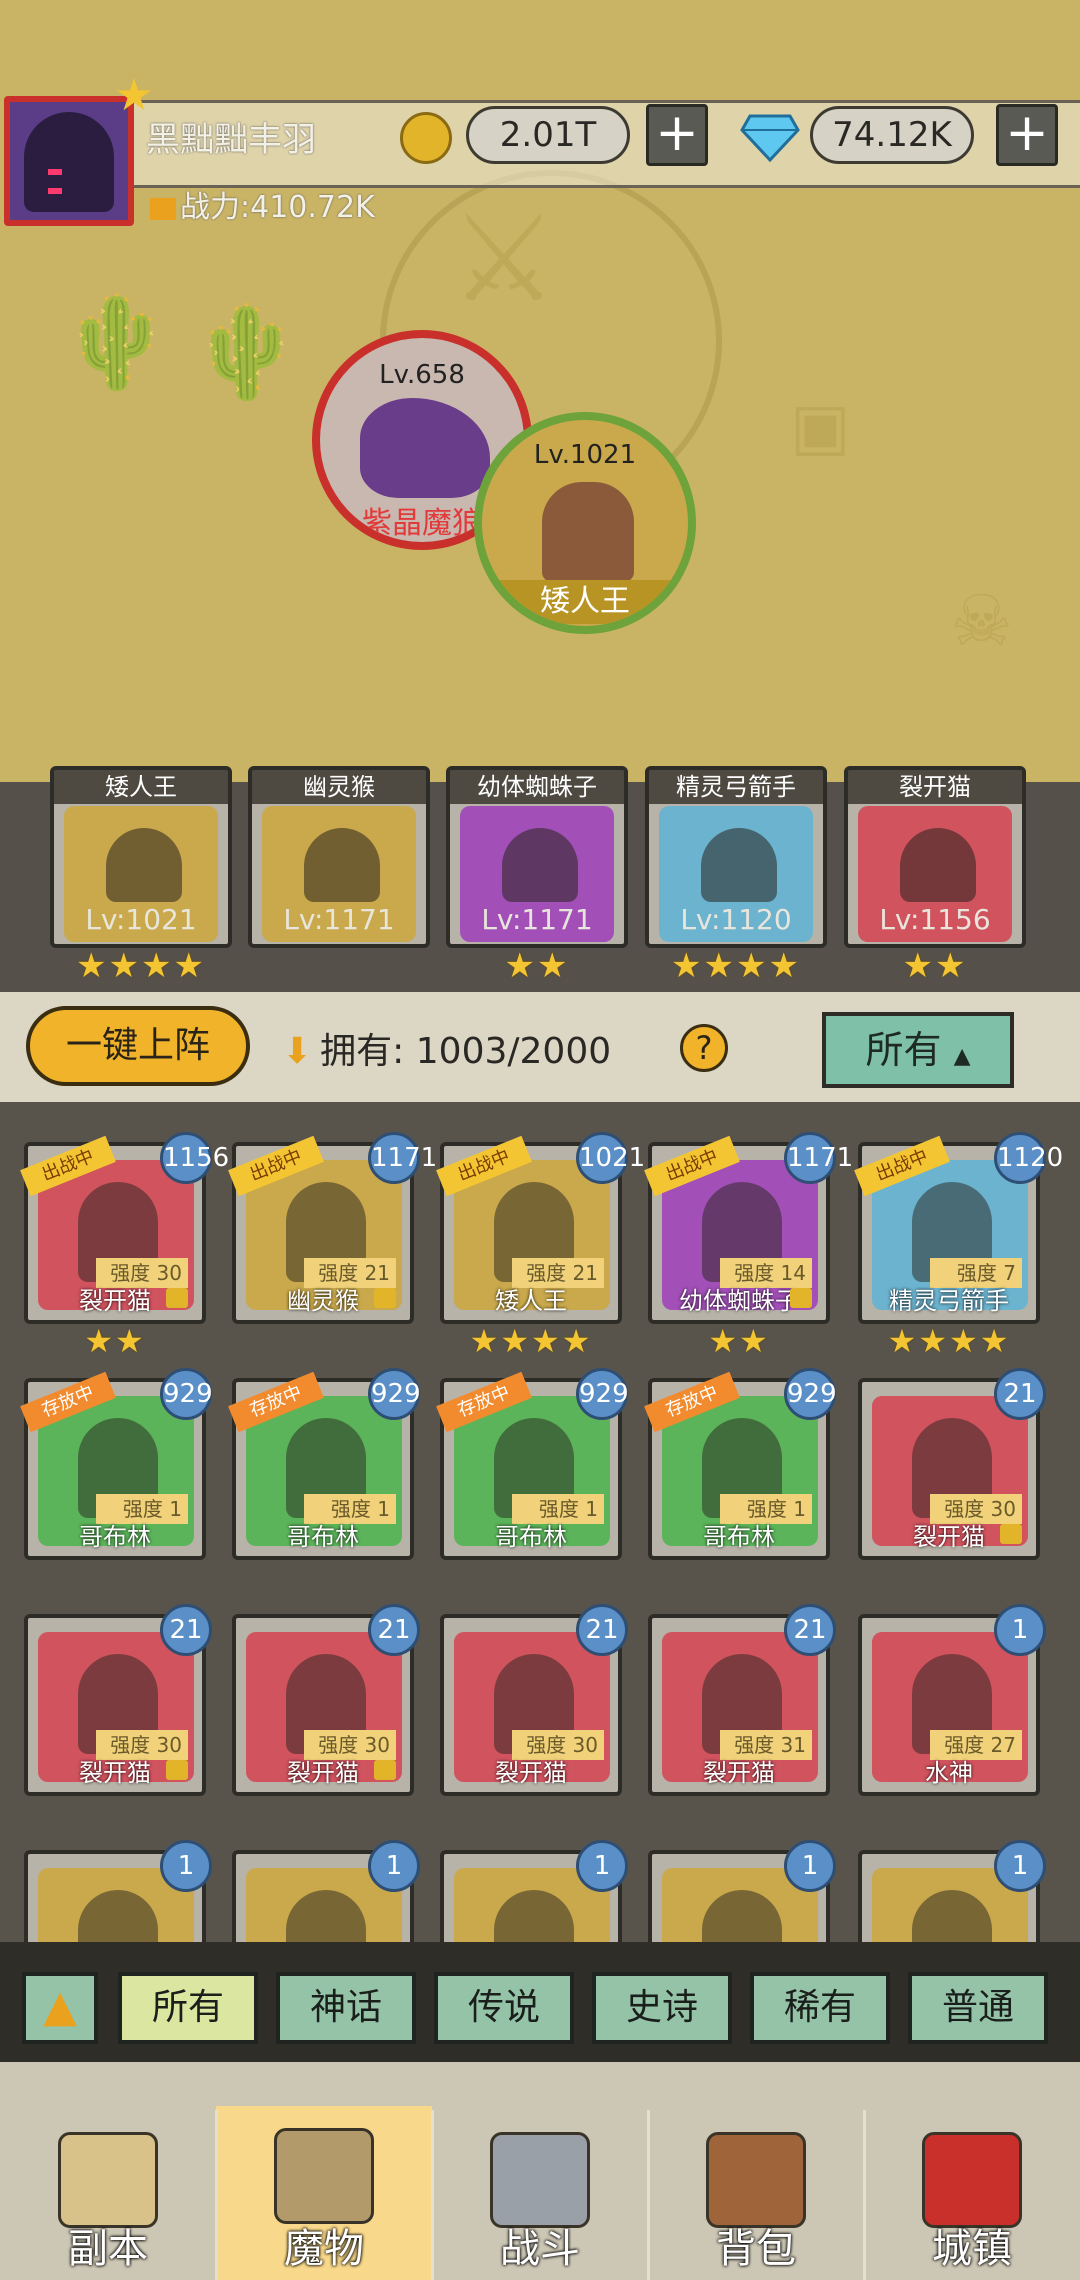 The height and width of the screenshot is (2280, 1080). I want to click on player-name: 黑黜黜丰羽, so click(231, 140).